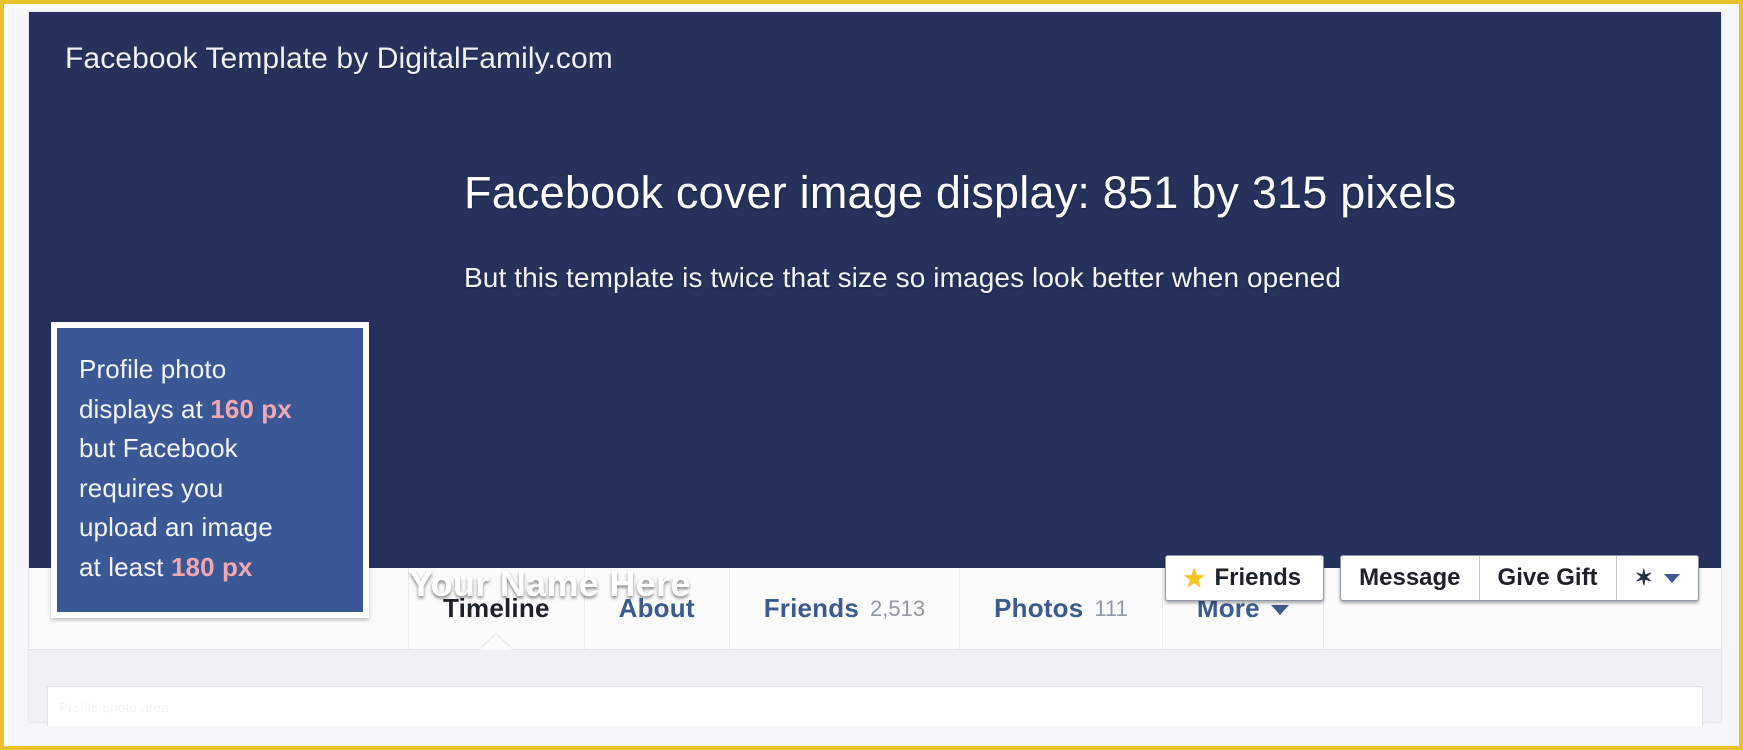 This screenshot has height=750, width=1743. What do you see at coordinates (1039, 608) in the screenshot?
I see `tab-label: Photos` at bounding box center [1039, 608].